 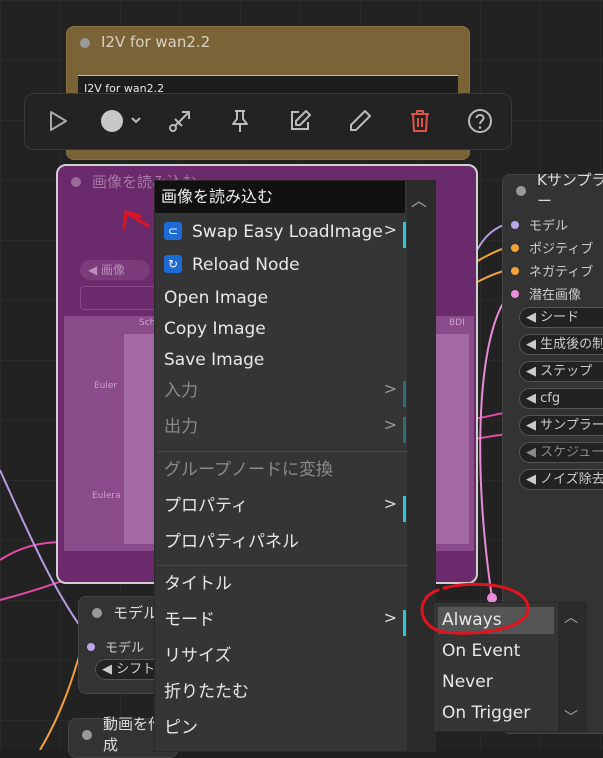 What do you see at coordinates (561, 249) in the screenshot?
I see `input-label: ポジティブ` at bounding box center [561, 249].